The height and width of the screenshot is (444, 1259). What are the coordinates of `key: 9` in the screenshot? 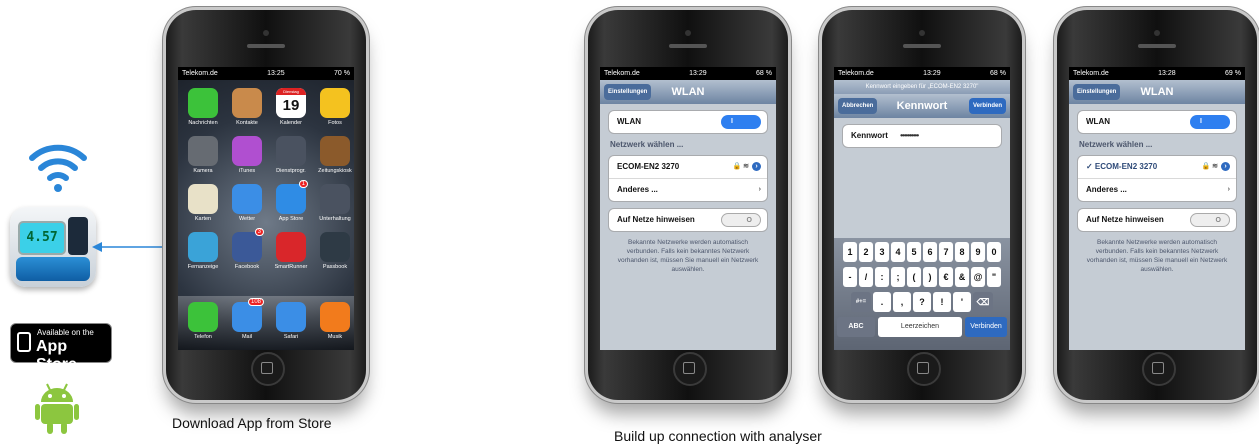 It's located at (978, 252).